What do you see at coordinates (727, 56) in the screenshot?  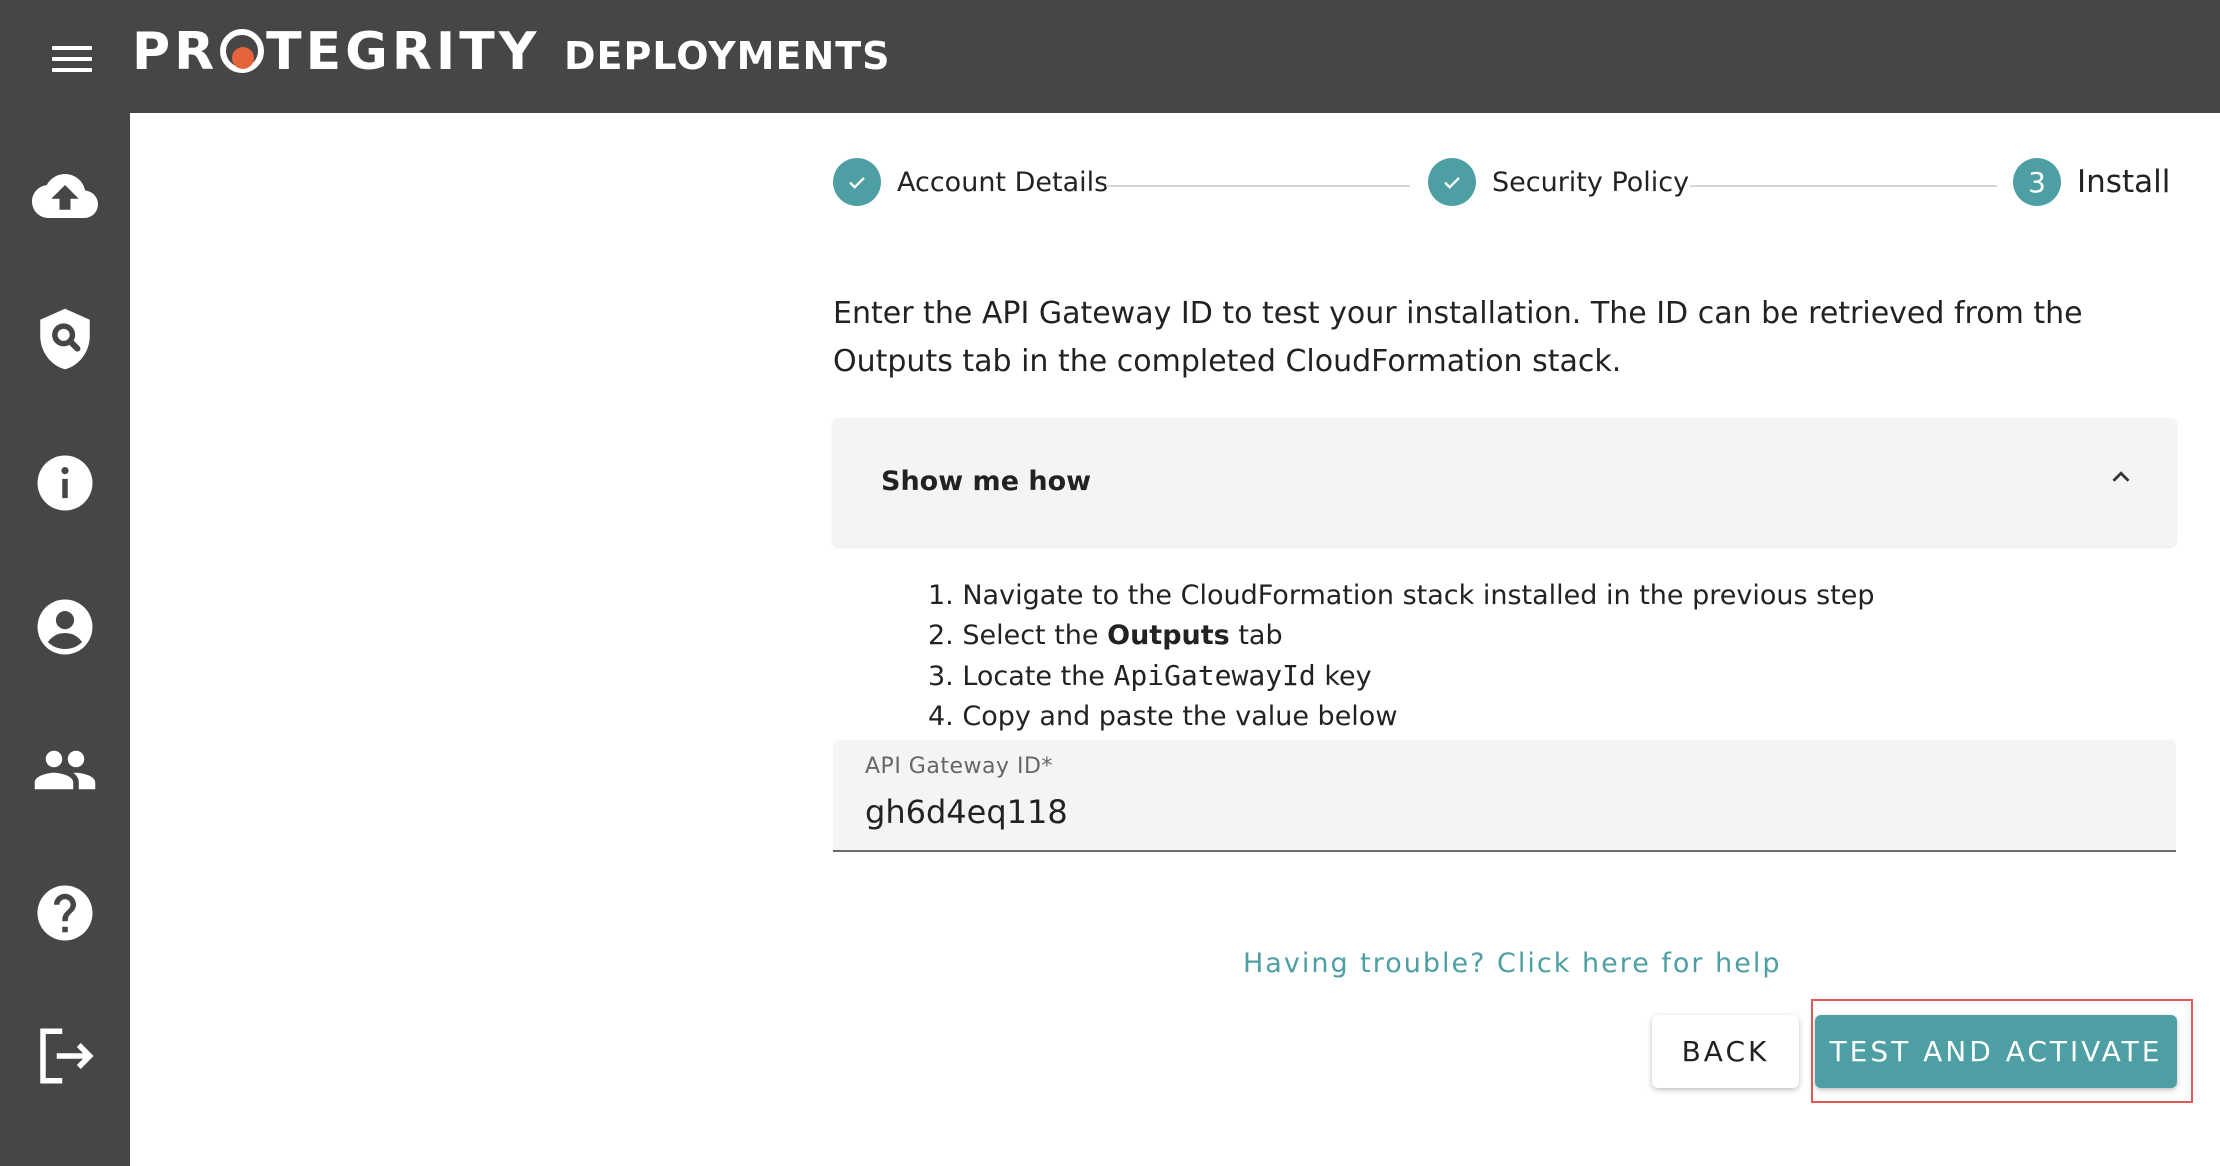 I see `app-title: DEPLOYMENTS` at bounding box center [727, 56].